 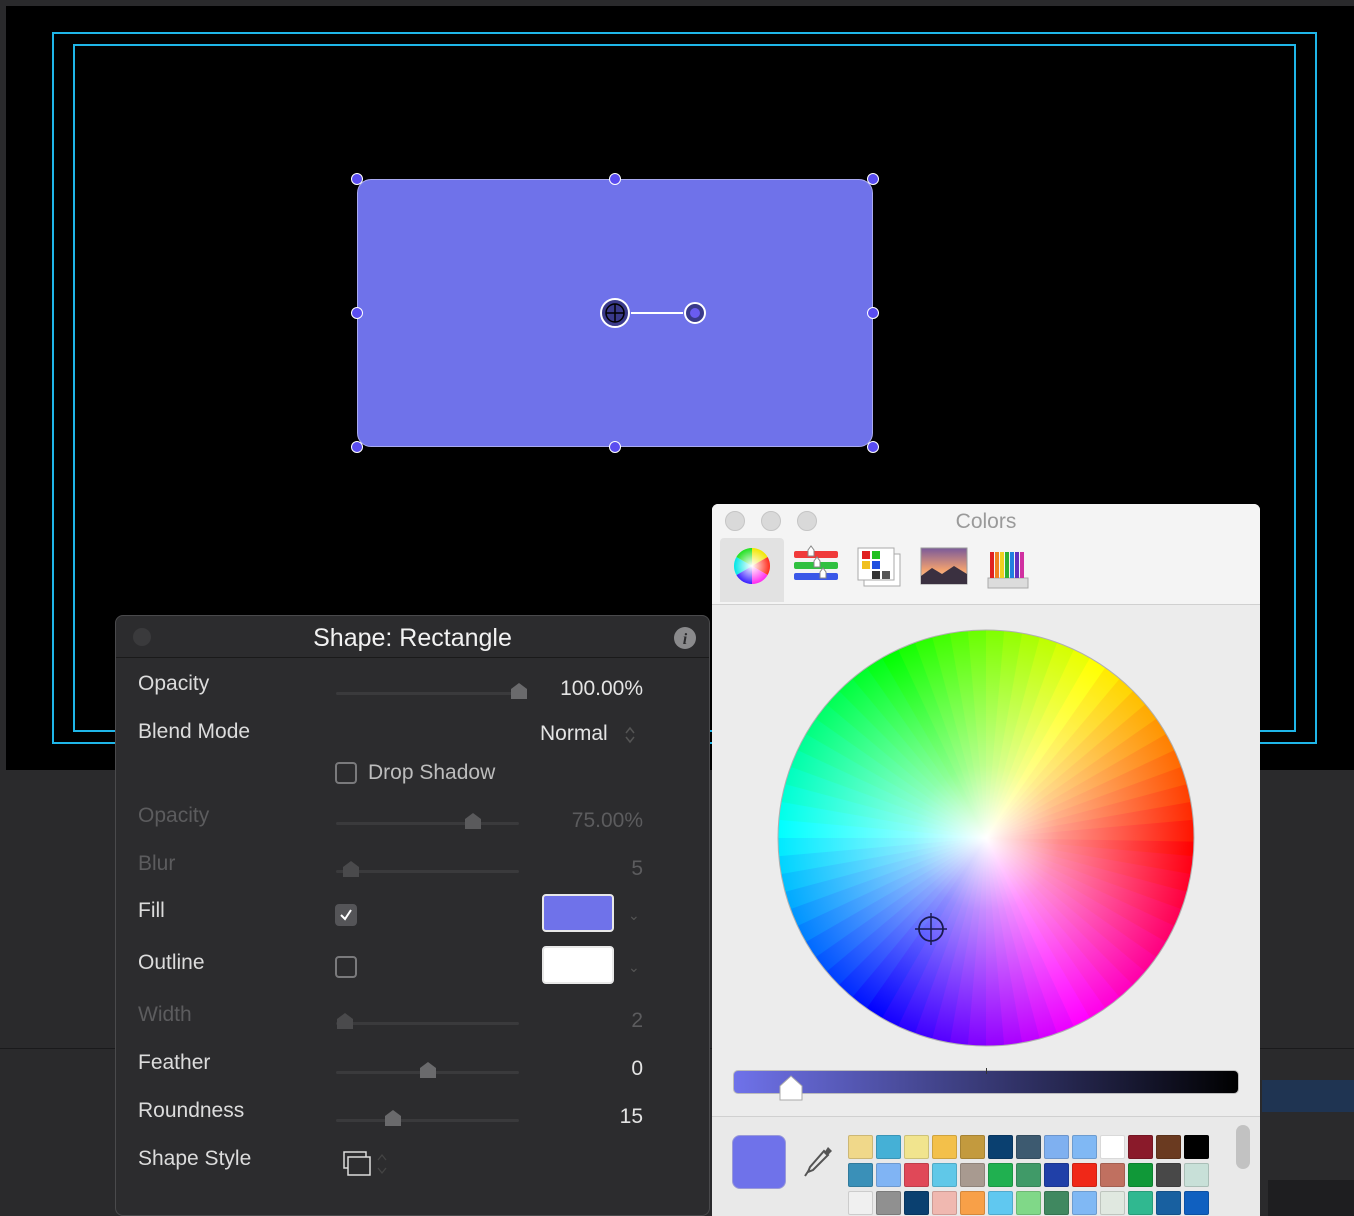 I want to click on info-icon: i, so click(x=685, y=638).